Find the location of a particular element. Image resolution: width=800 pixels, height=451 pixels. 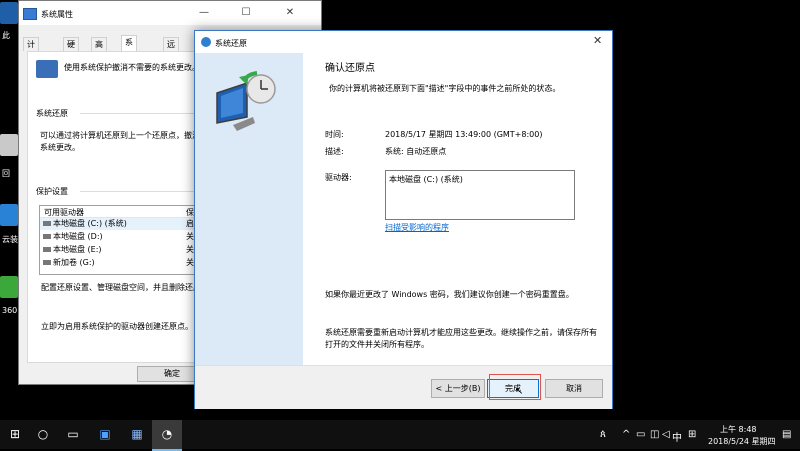

desktop-label-3: 云装 is located at coordinates (10, 239).